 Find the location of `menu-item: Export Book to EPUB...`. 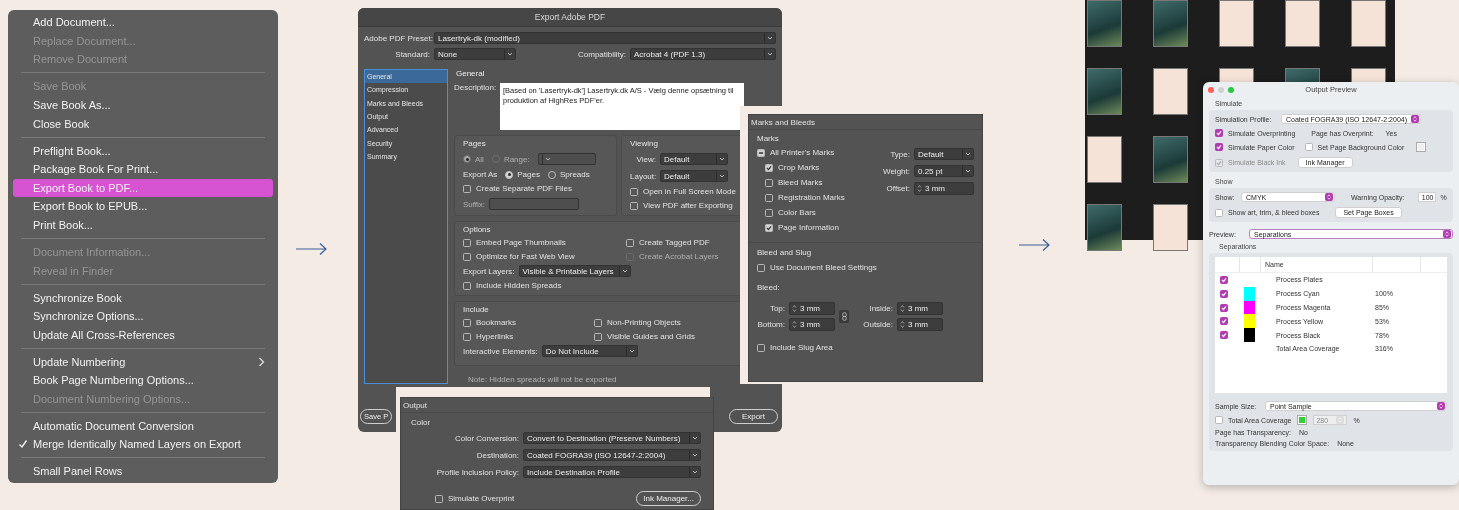

menu-item: Export Book to EPUB... is located at coordinates (143, 206).